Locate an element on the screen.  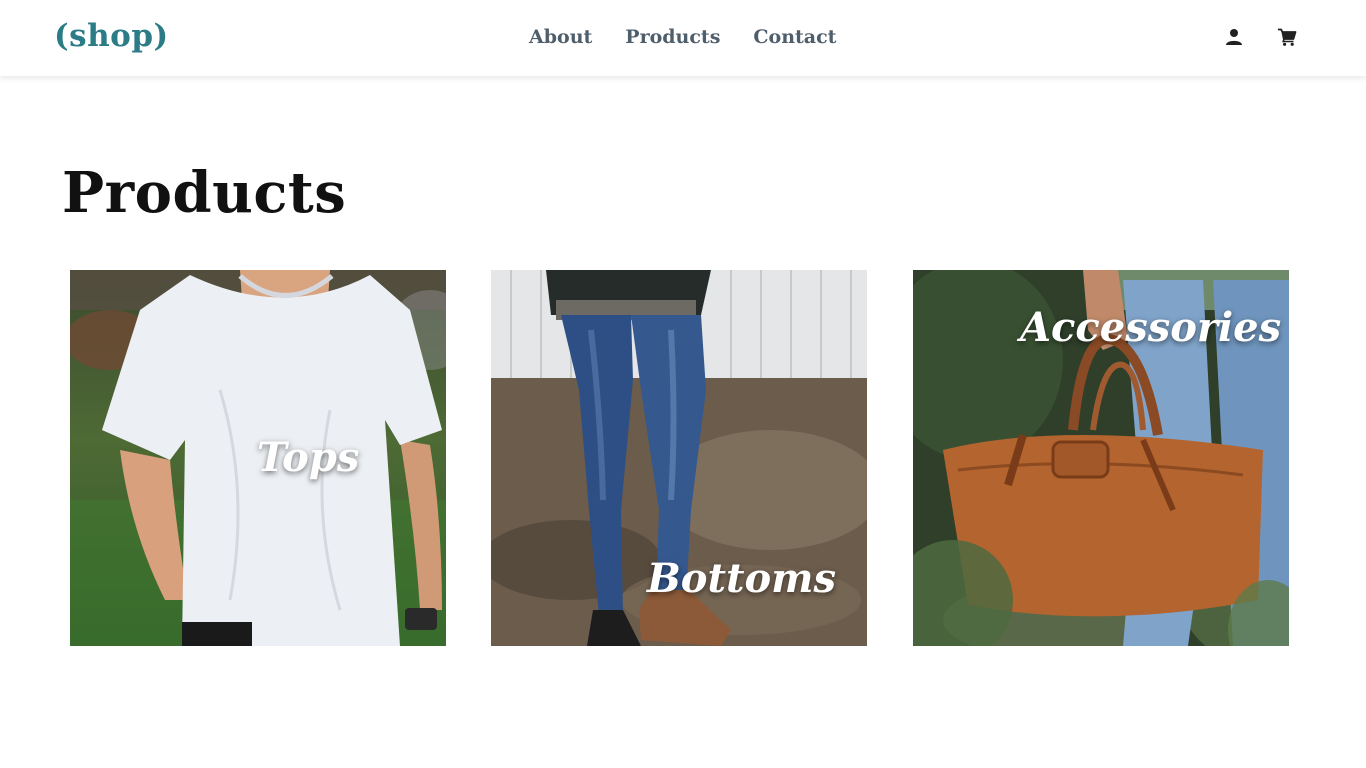
category-tile-tops: Tops is located at coordinates (258, 458).